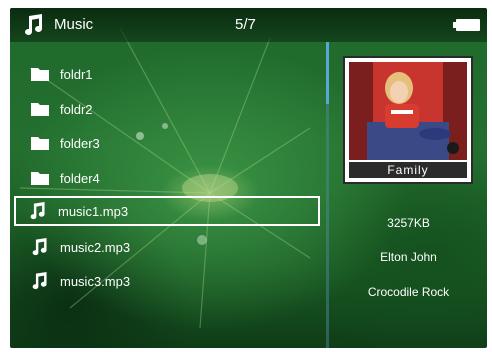 The height and width of the screenshot is (352, 492). I want to click on list-item-folder: foldr1, so click(167, 74).